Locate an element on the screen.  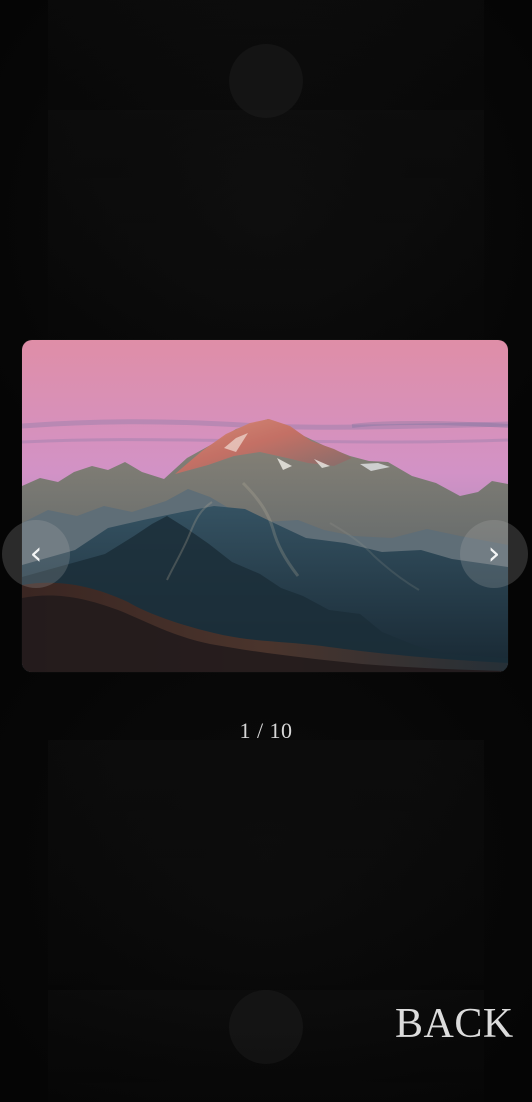
back-link: BACK is located at coordinates (454, 1024).